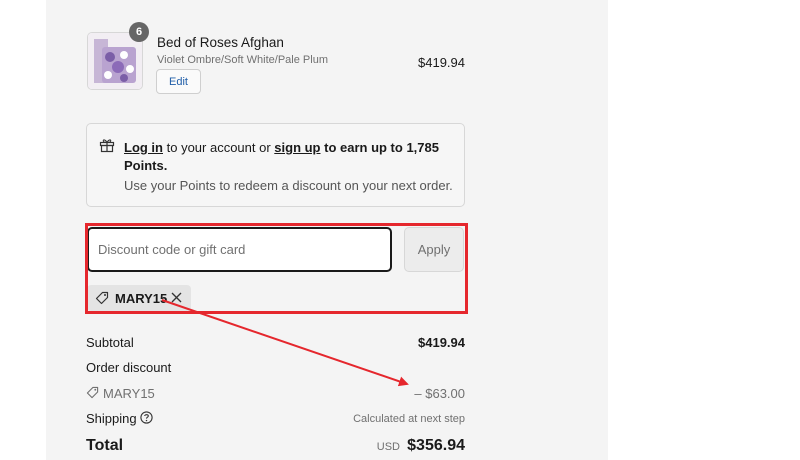  What do you see at coordinates (146, 165) in the screenshot?
I see `points-word: Points.` at bounding box center [146, 165].